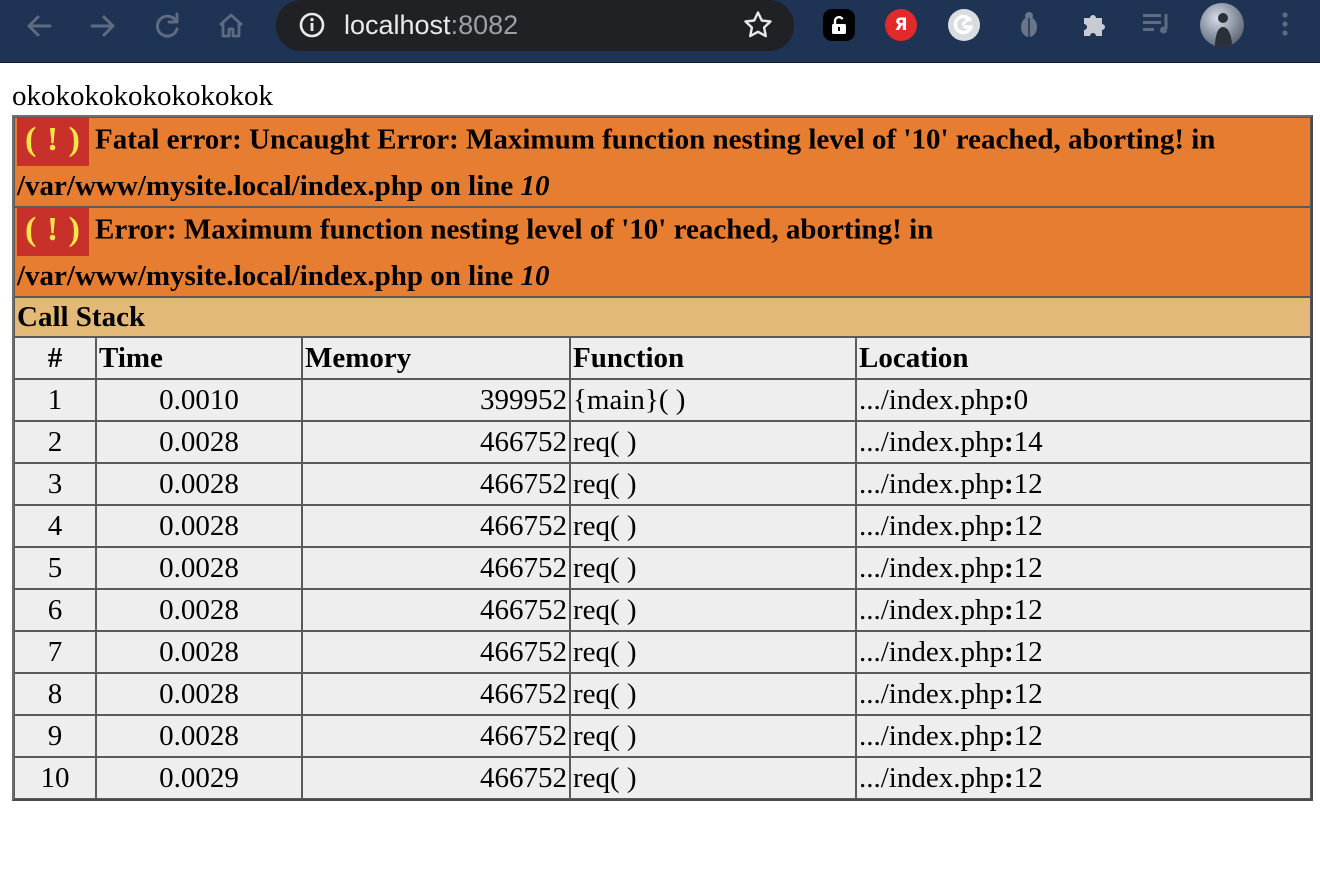  What do you see at coordinates (199, 358) in the screenshot?
I see `header-time: Time` at bounding box center [199, 358].